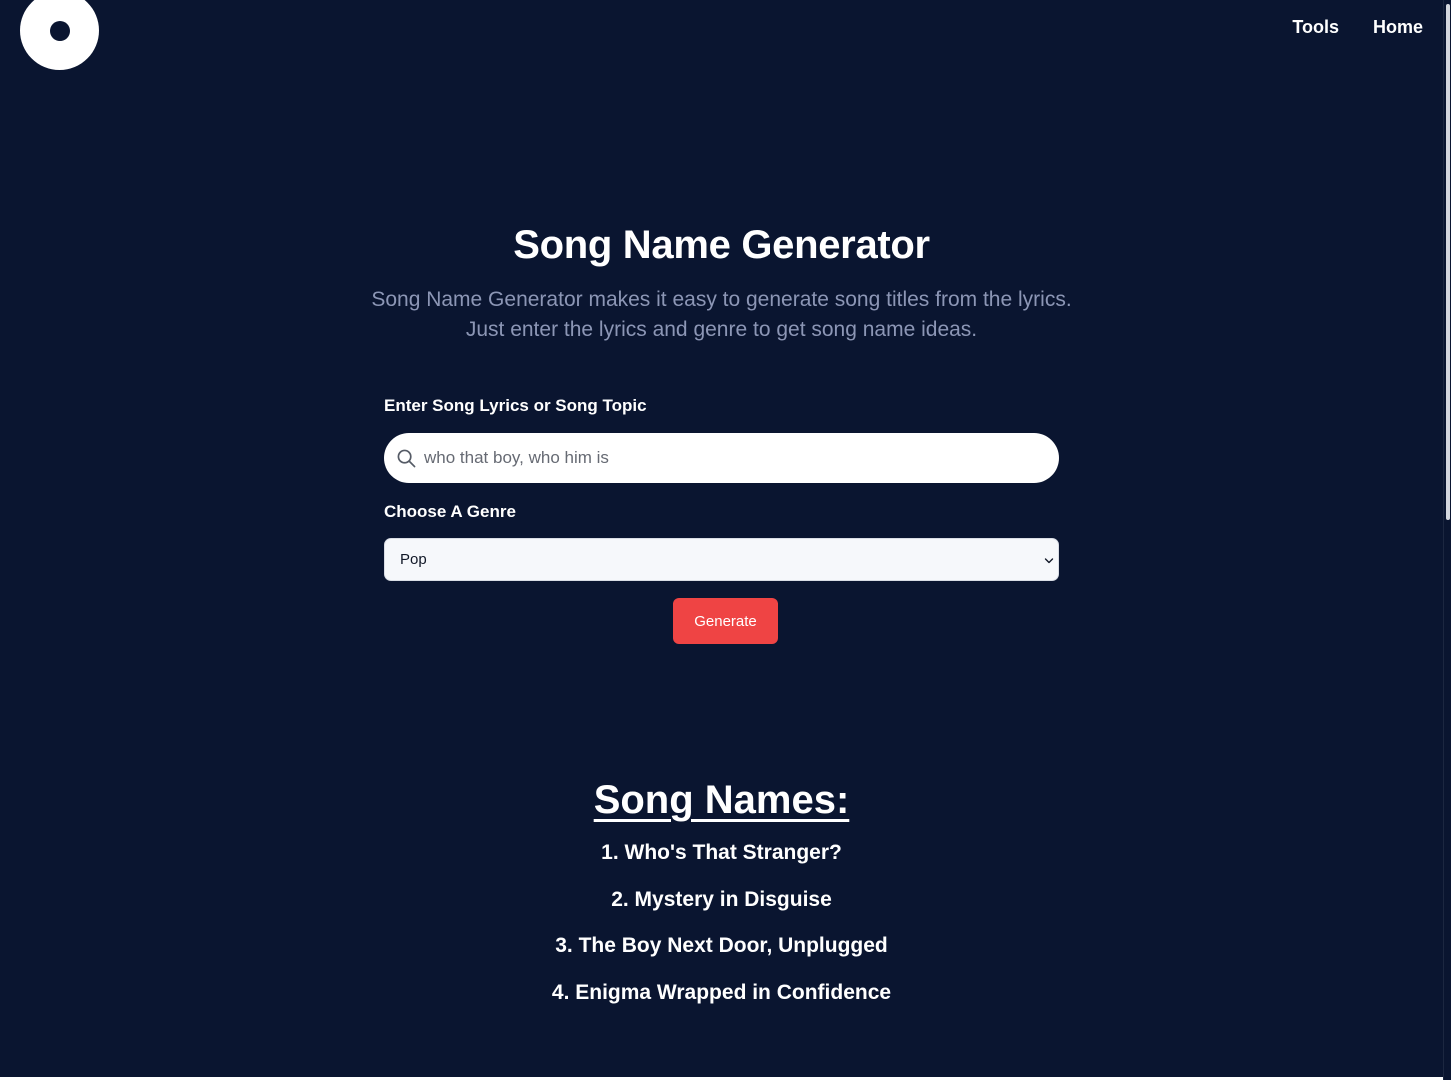  What do you see at coordinates (721, 800) in the screenshot?
I see `results-heading: Song Names:` at bounding box center [721, 800].